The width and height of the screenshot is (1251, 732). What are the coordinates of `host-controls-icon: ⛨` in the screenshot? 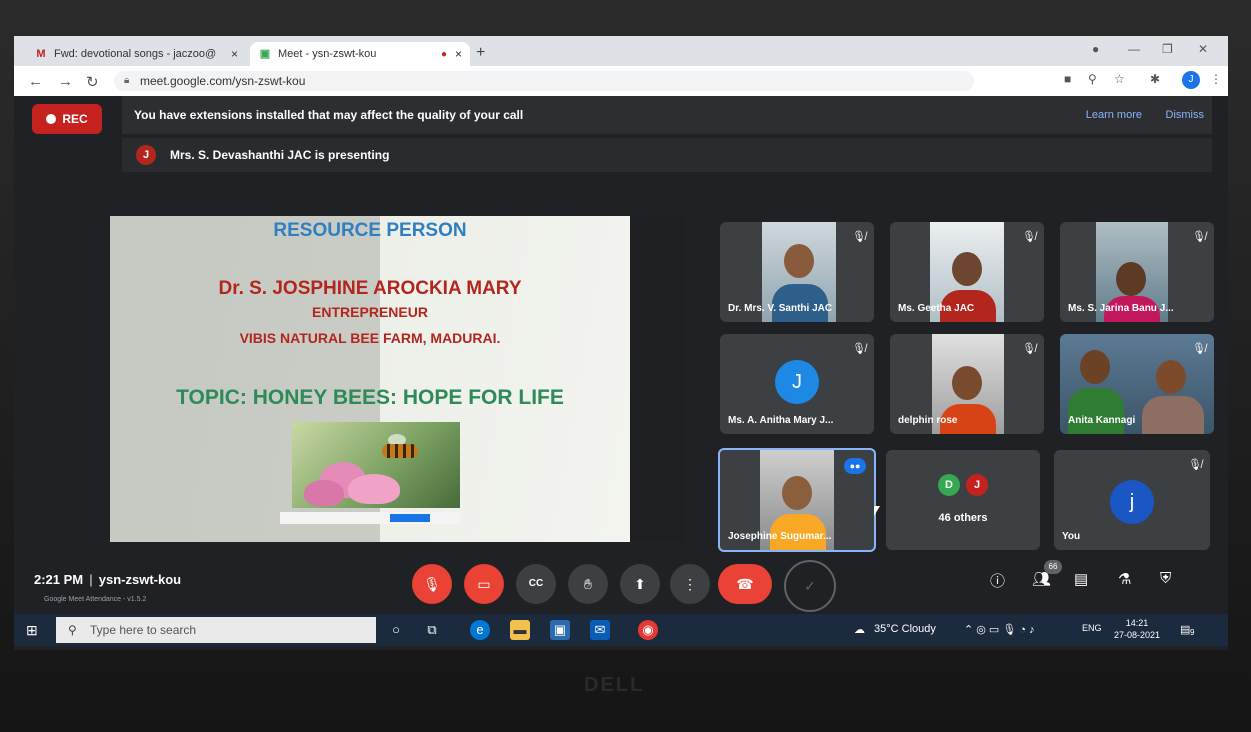 It's located at (1165, 578).